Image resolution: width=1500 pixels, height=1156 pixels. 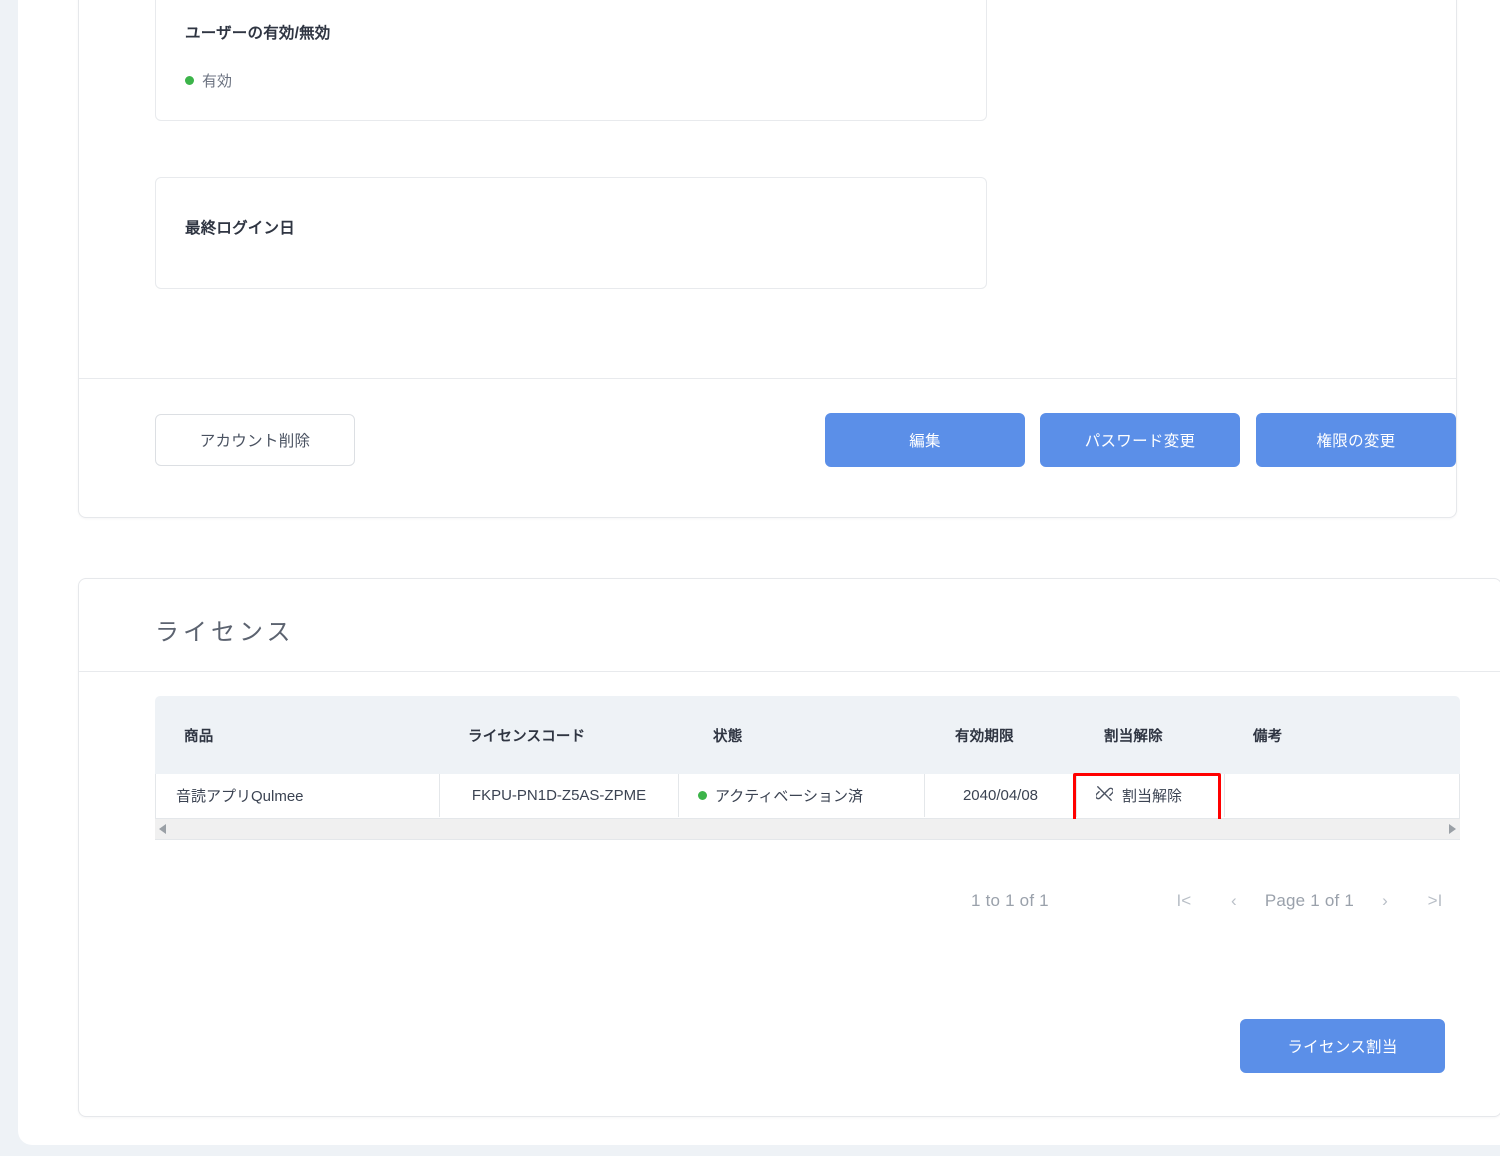 What do you see at coordinates (162, 829) in the screenshot?
I see `scroll-left-arrow-icon` at bounding box center [162, 829].